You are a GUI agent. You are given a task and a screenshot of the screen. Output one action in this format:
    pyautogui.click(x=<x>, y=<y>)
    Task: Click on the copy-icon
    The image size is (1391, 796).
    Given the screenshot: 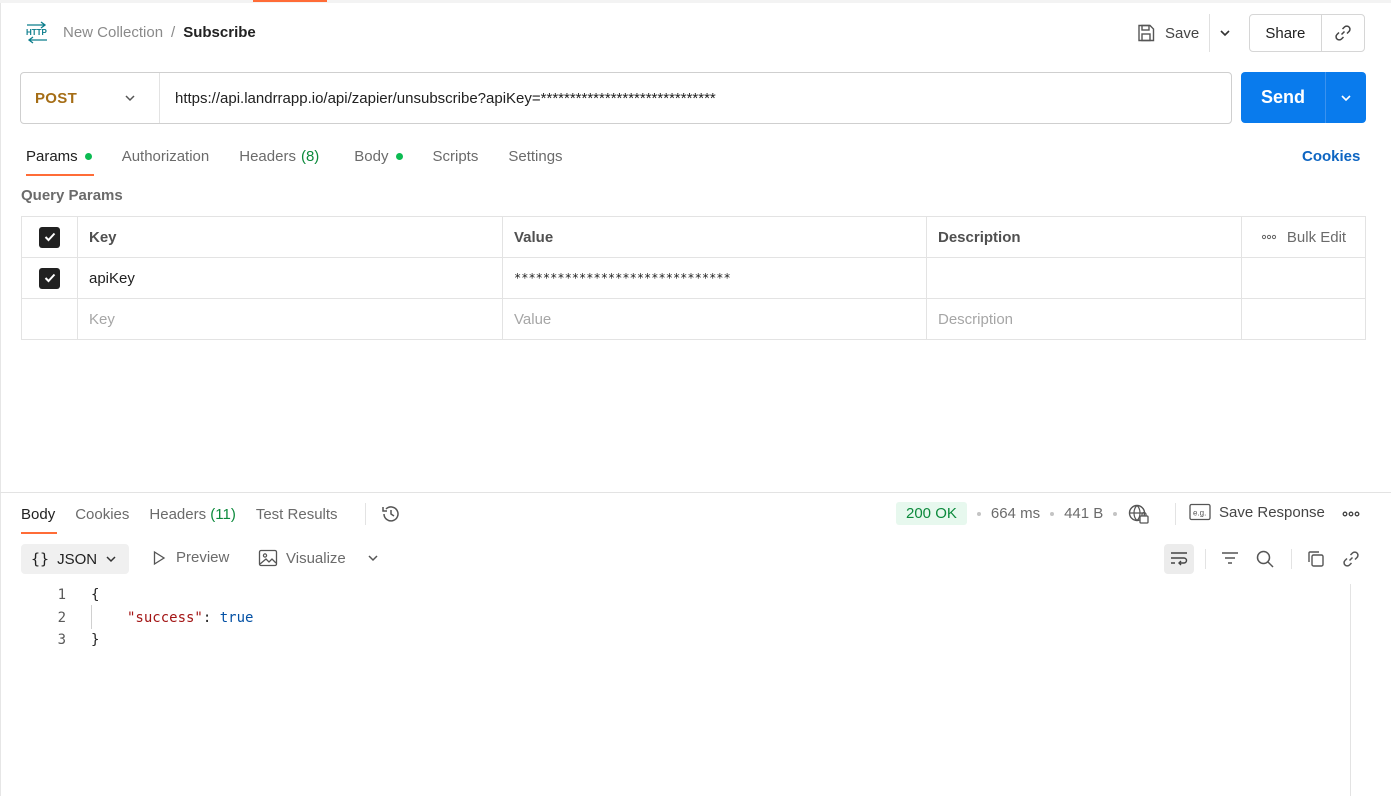 What is the action you would take?
    pyautogui.click(x=1316, y=559)
    